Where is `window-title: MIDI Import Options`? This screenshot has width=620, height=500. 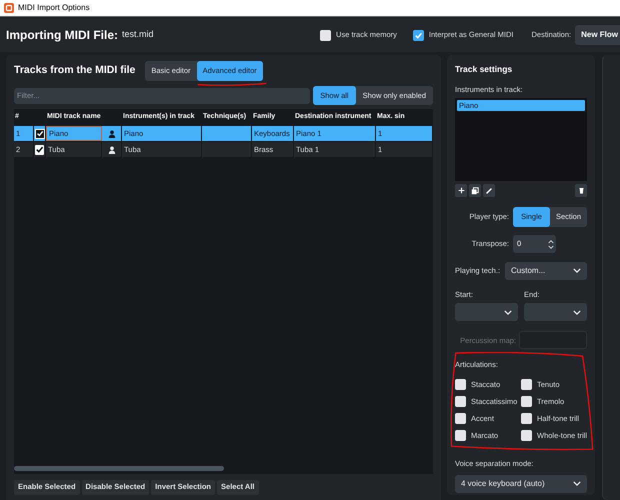 window-title: MIDI Import Options is located at coordinates (54, 8).